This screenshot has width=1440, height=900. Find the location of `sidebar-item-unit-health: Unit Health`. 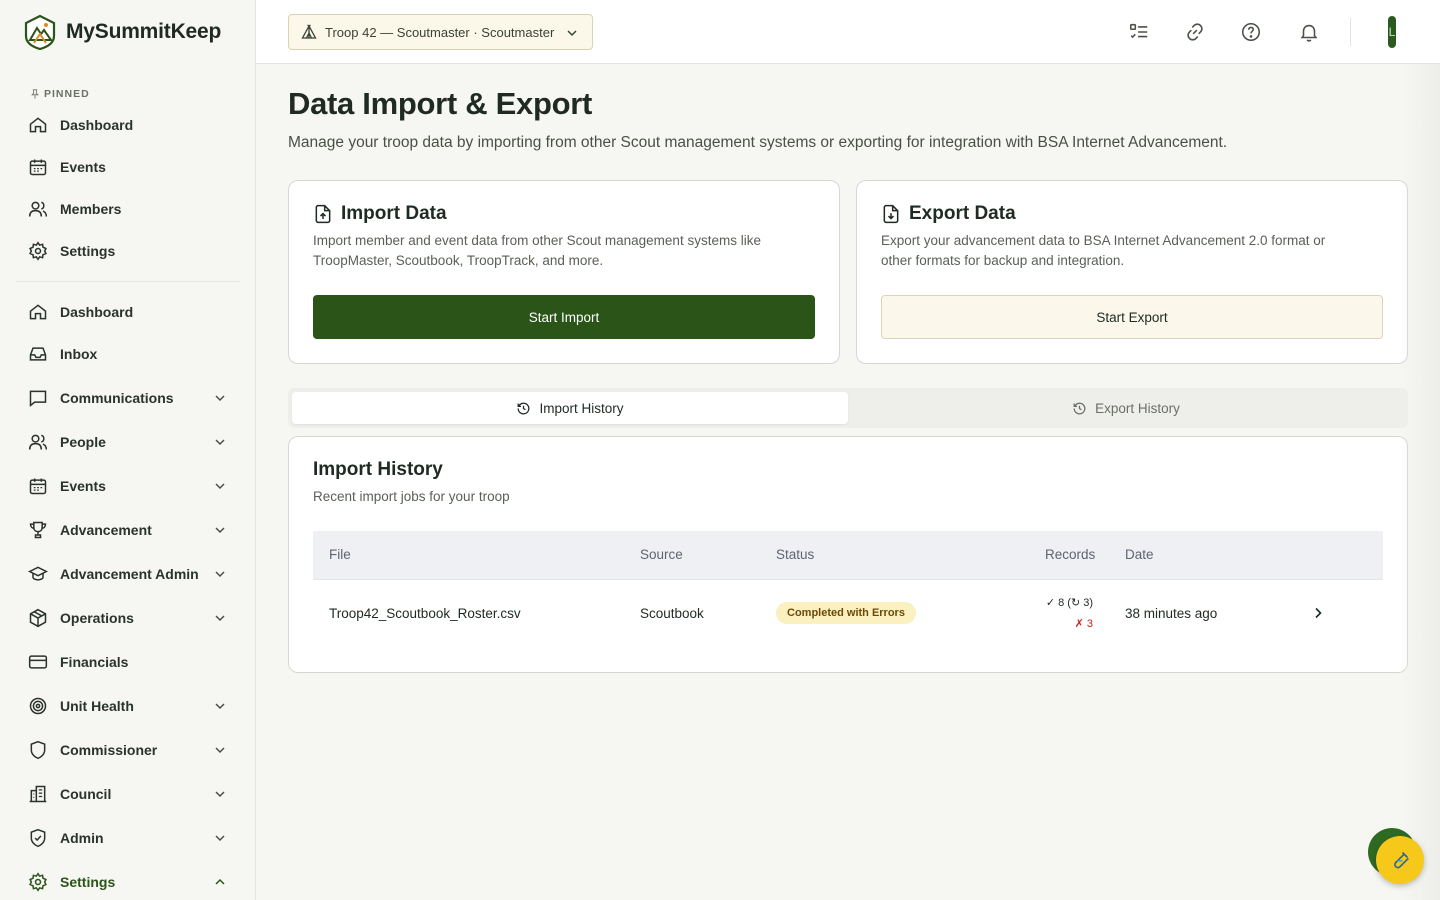

sidebar-item-unit-health: Unit Health is located at coordinates (128, 706).